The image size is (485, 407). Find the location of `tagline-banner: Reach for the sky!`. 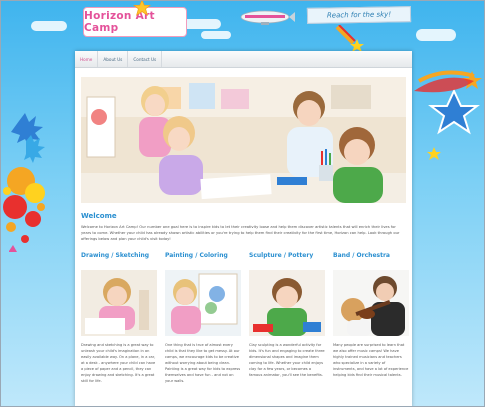

tagline-banner: Reach for the sky! is located at coordinates (359, 15).